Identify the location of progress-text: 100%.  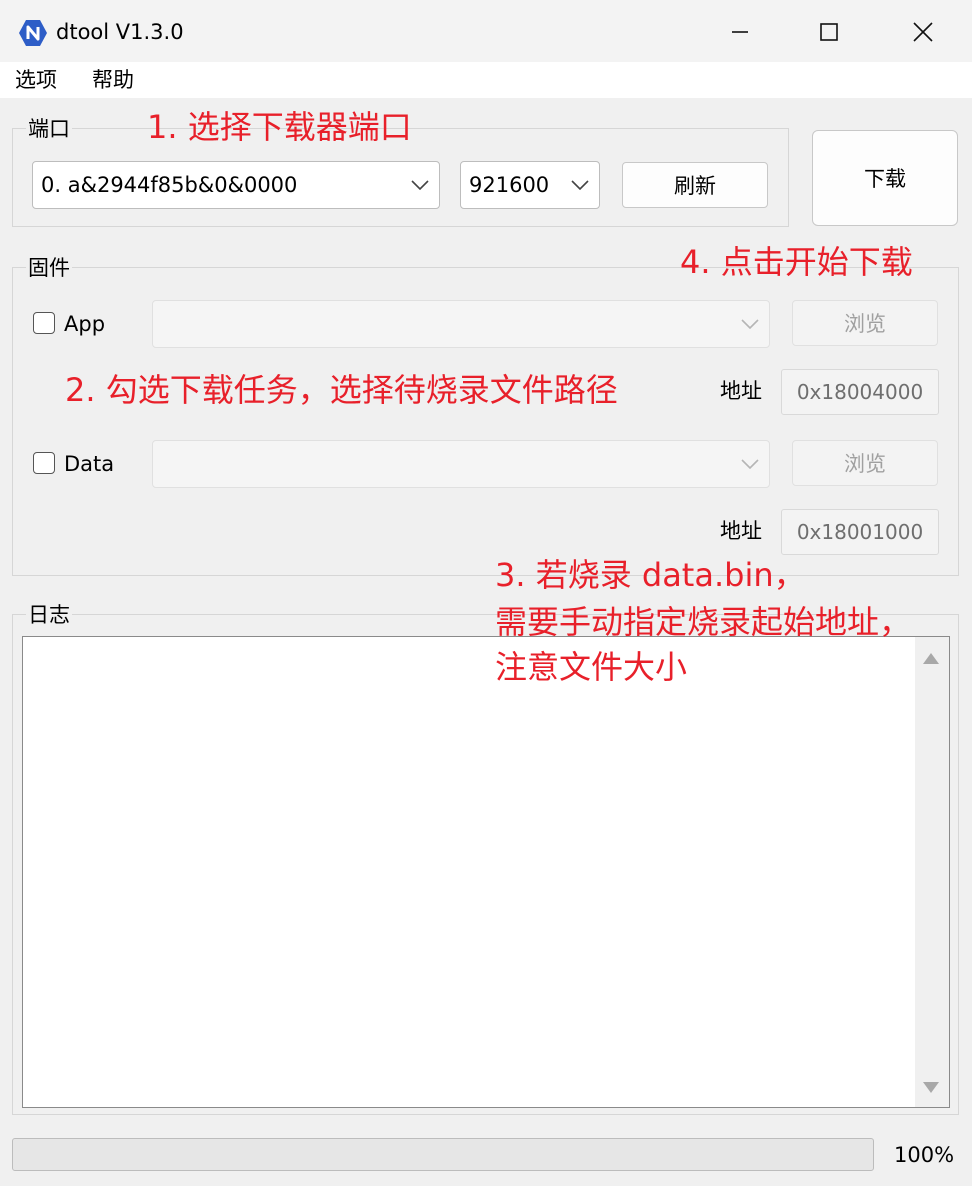
(924, 1155).